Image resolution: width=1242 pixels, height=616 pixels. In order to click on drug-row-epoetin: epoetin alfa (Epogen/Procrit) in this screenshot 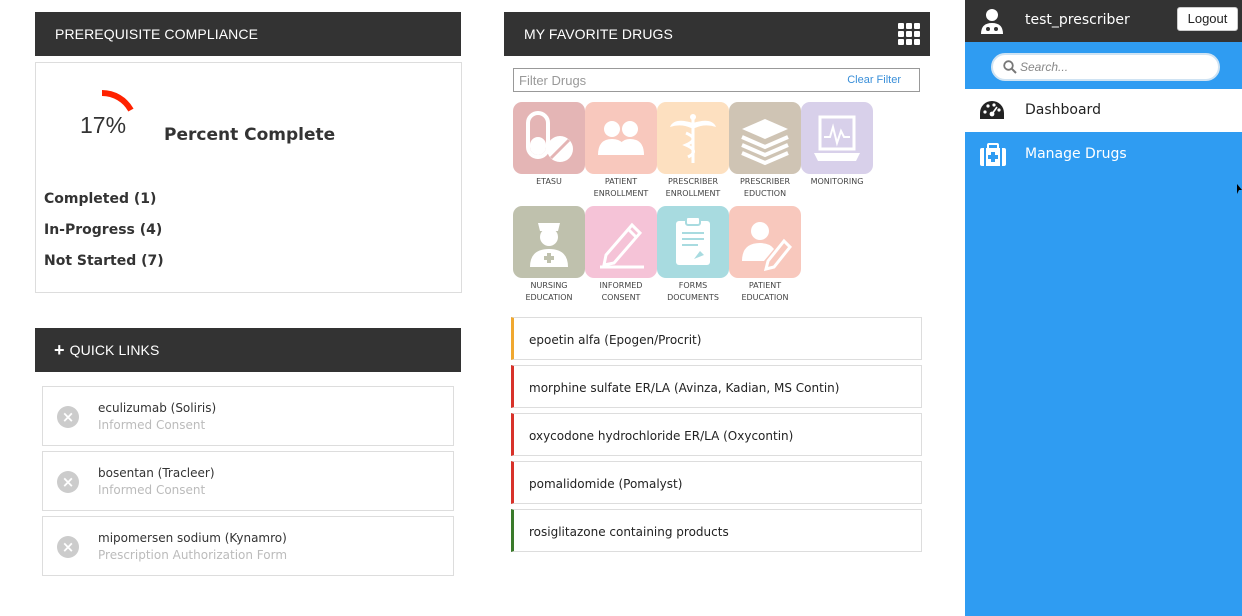, I will do `click(716, 338)`.